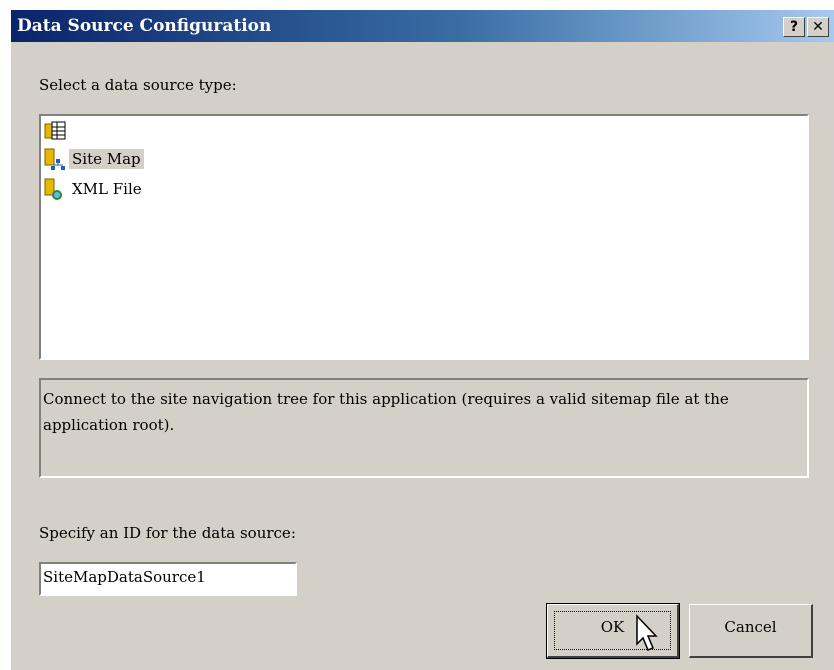  Describe the element at coordinates (422, 26) in the screenshot. I see `title-bar: Data Source Configuration ? ✕` at that location.